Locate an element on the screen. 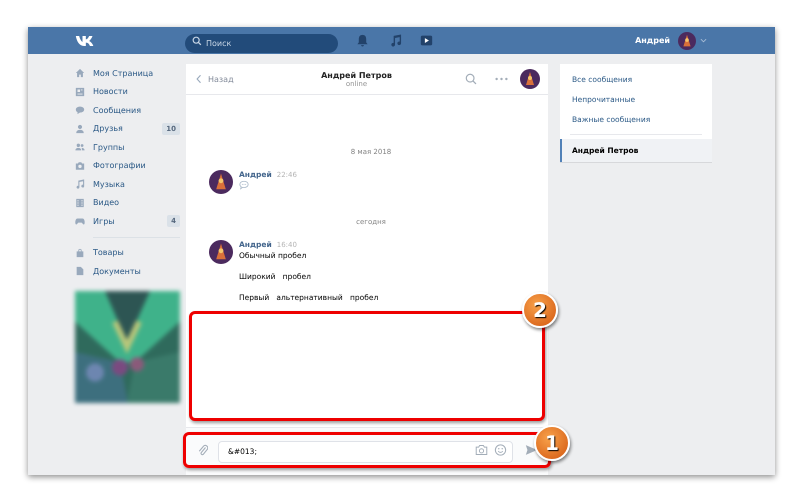  chat-title: Андрей Петров is located at coordinates (356, 75).